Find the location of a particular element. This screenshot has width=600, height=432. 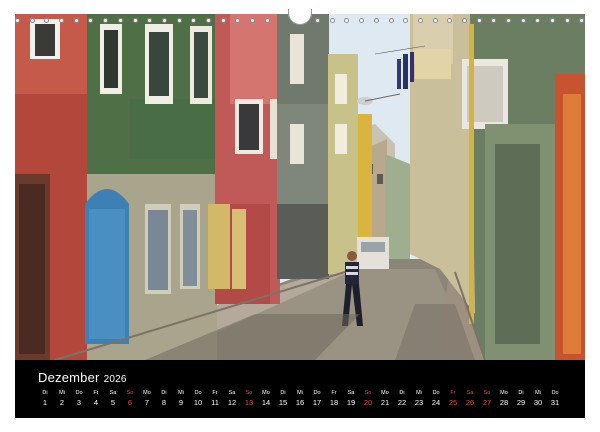

day-number: 9 is located at coordinates (181, 402).